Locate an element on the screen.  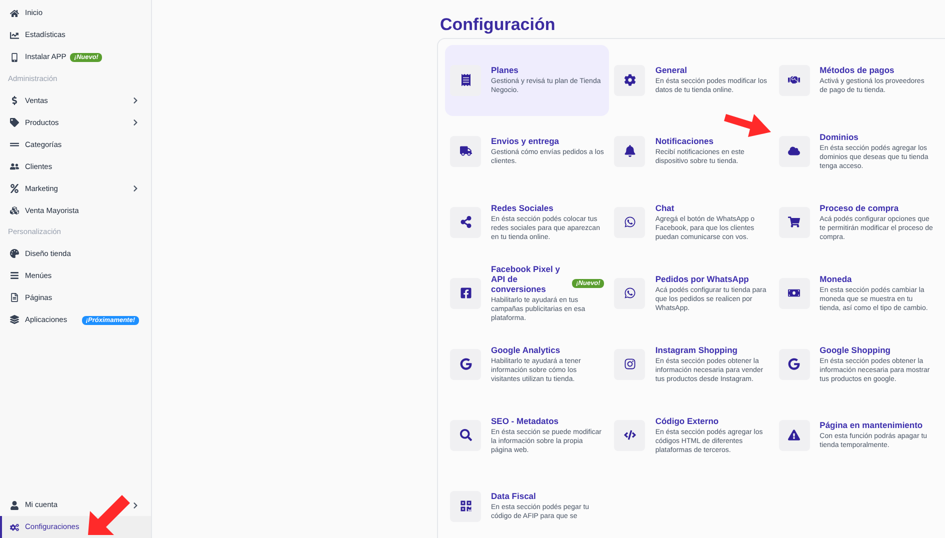
card-title: Notificaciones is located at coordinates (684, 141).